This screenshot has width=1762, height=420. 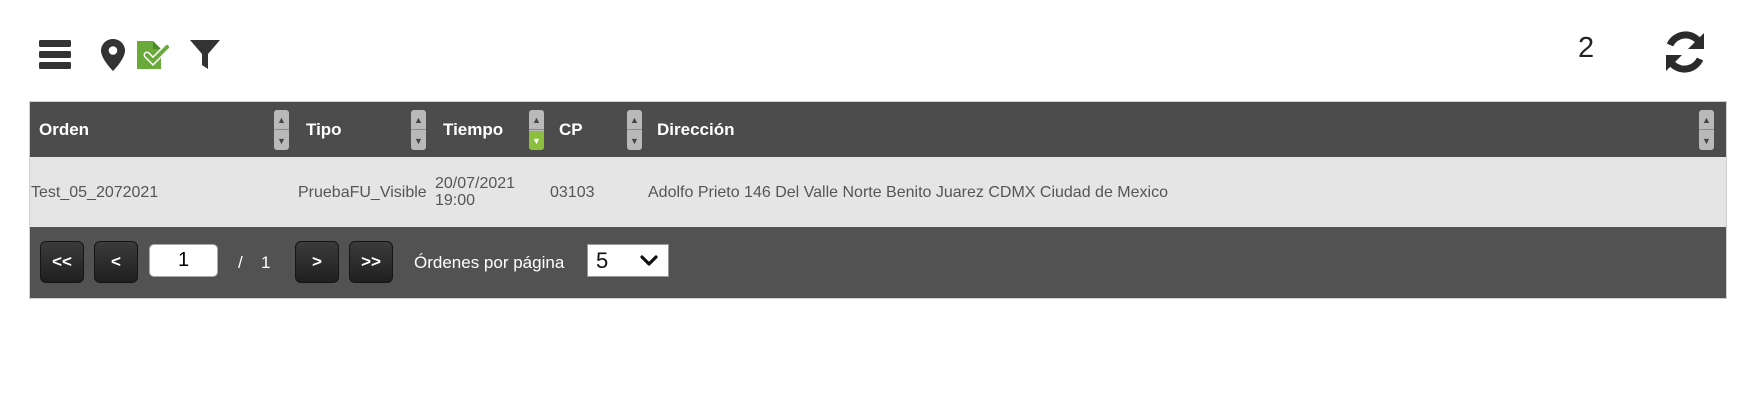 I want to click on column-header-orden: Orden, so click(x=64, y=129).